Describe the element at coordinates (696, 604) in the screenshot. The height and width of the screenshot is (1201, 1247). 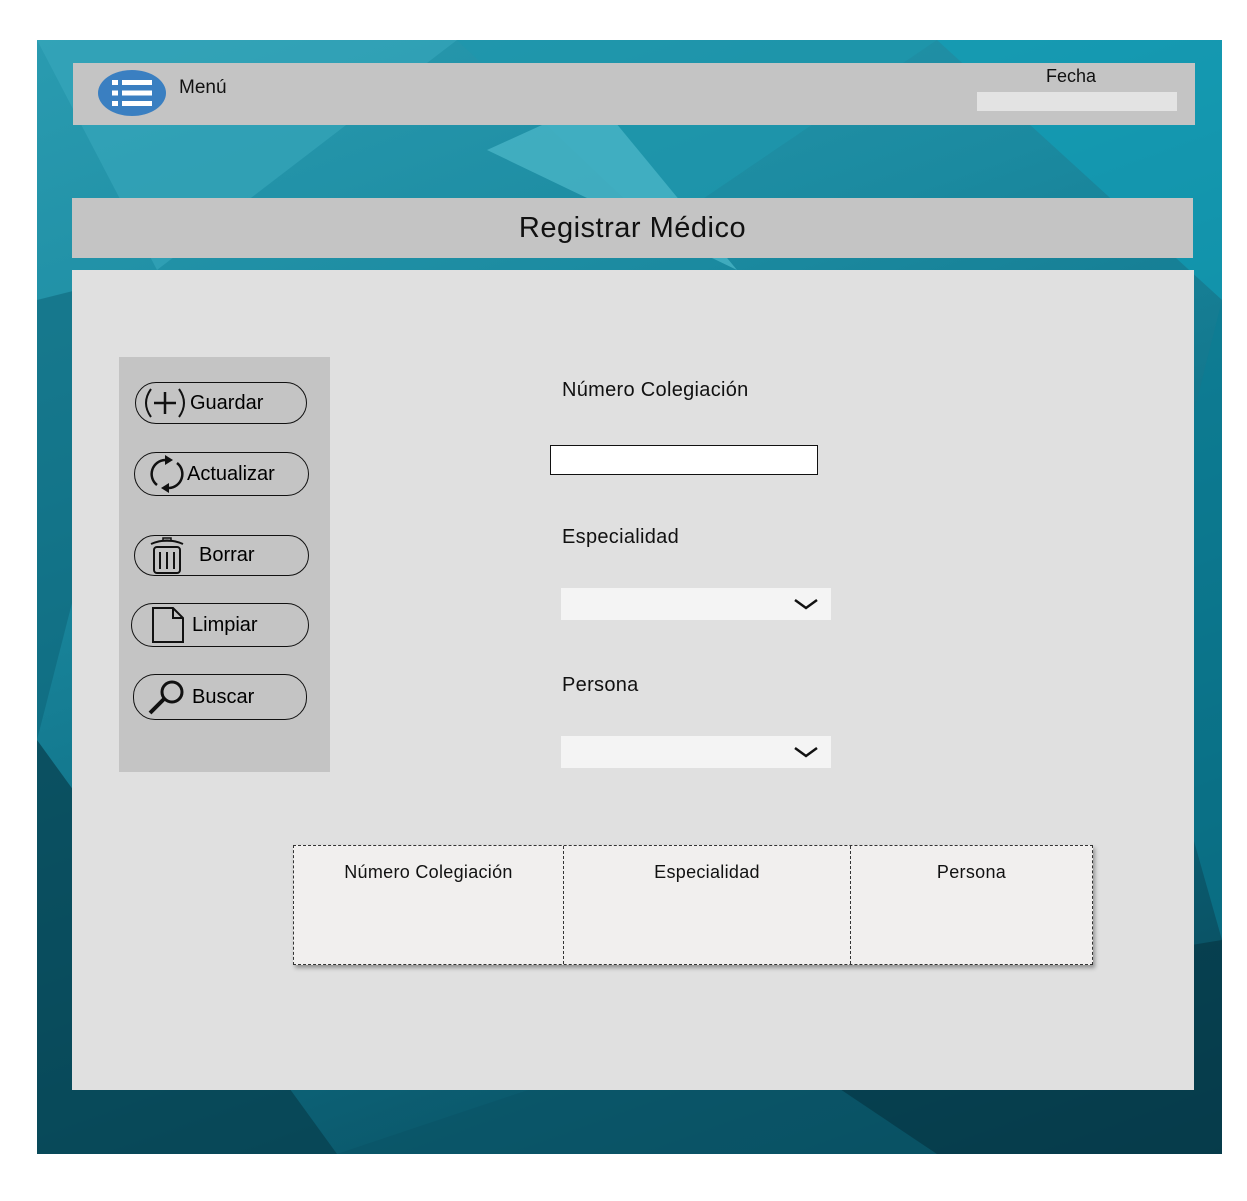
I see `especialidad-select` at that location.